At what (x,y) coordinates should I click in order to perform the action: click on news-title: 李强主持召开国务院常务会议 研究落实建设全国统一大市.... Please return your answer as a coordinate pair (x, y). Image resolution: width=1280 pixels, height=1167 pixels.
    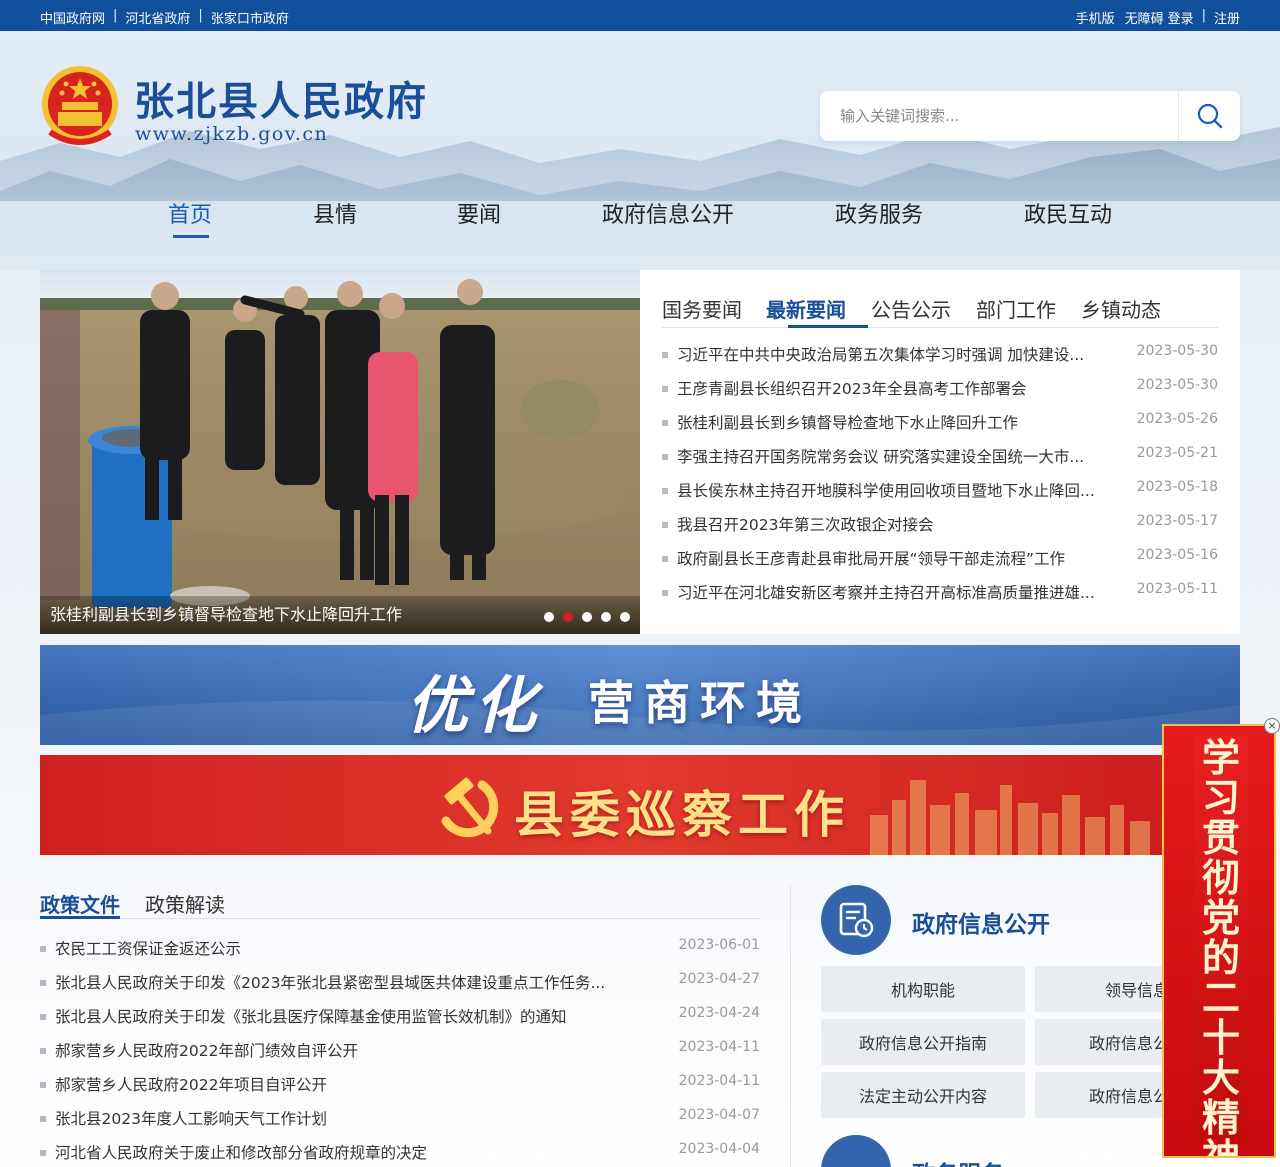
    Looking at the image, I should click on (897, 456).